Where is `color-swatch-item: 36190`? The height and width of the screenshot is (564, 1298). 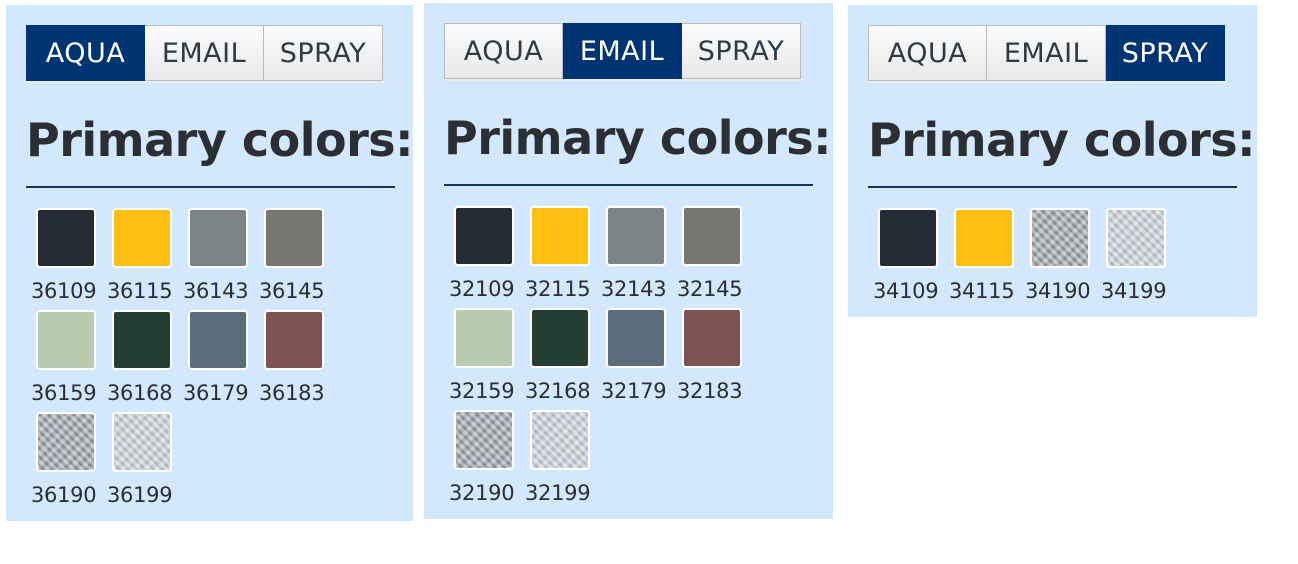
color-swatch-item: 36190 is located at coordinates (69, 463).